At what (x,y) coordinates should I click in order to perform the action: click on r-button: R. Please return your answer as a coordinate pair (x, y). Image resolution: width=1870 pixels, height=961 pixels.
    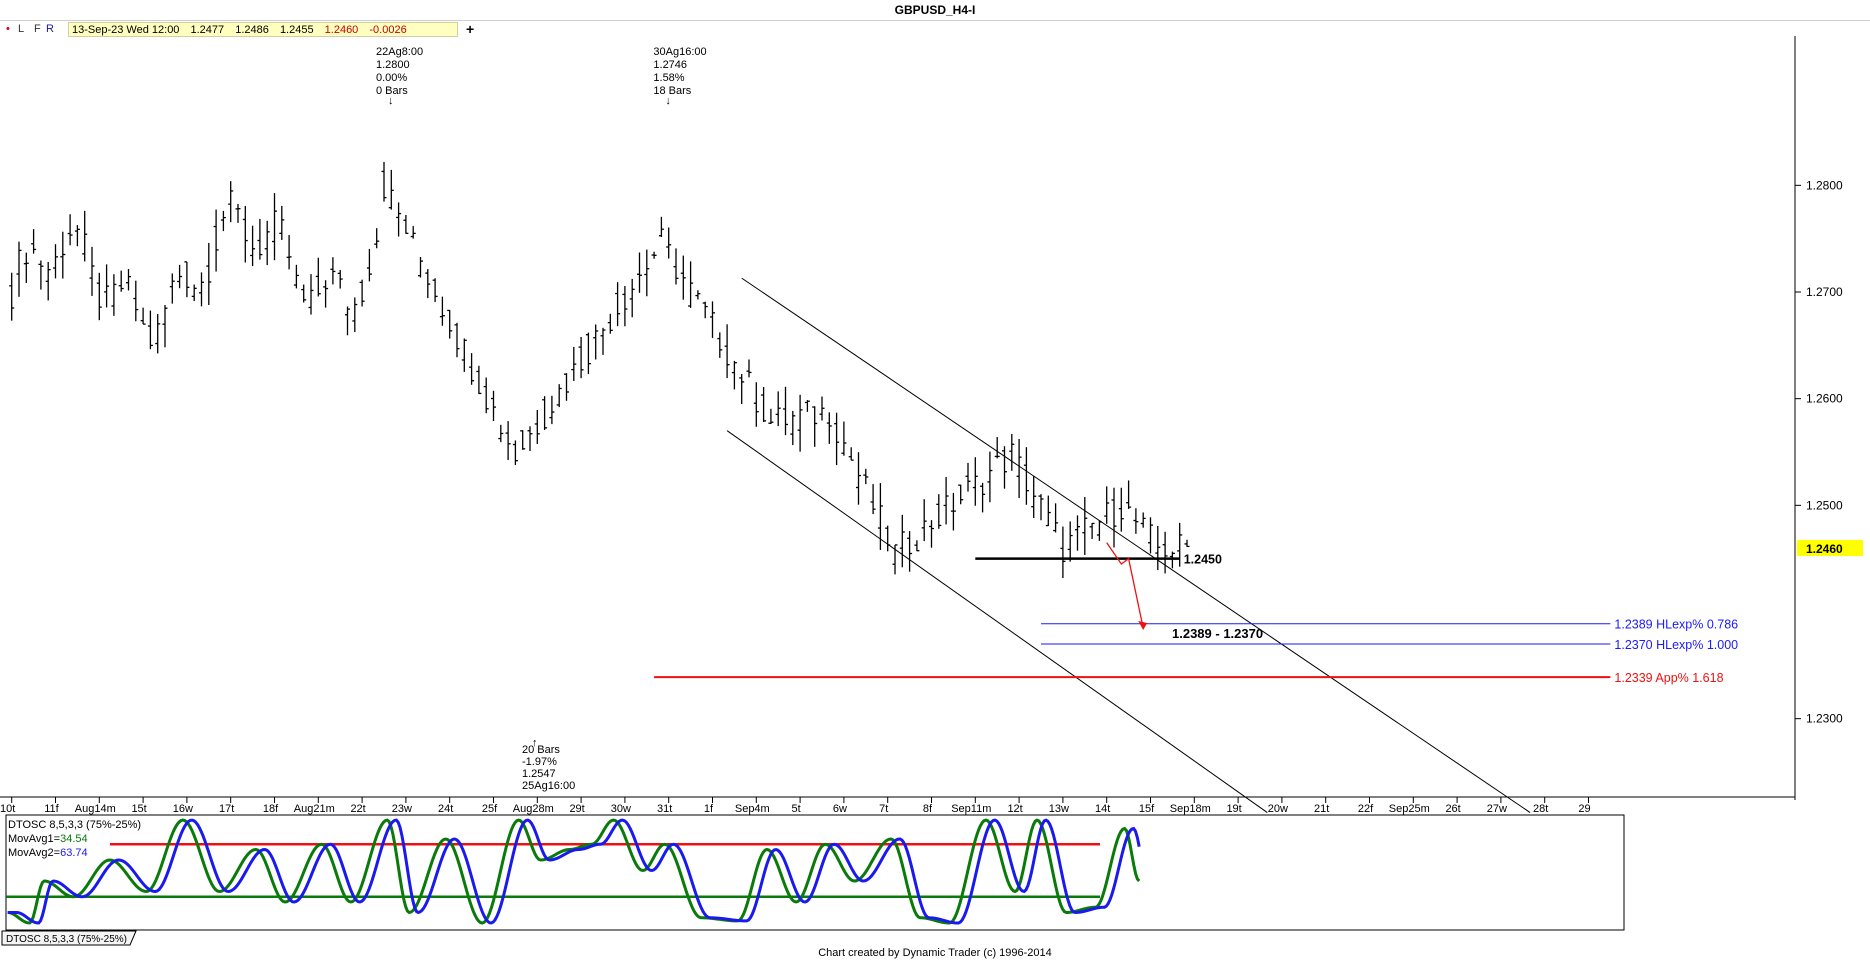
    Looking at the image, I should click on (50, 29).